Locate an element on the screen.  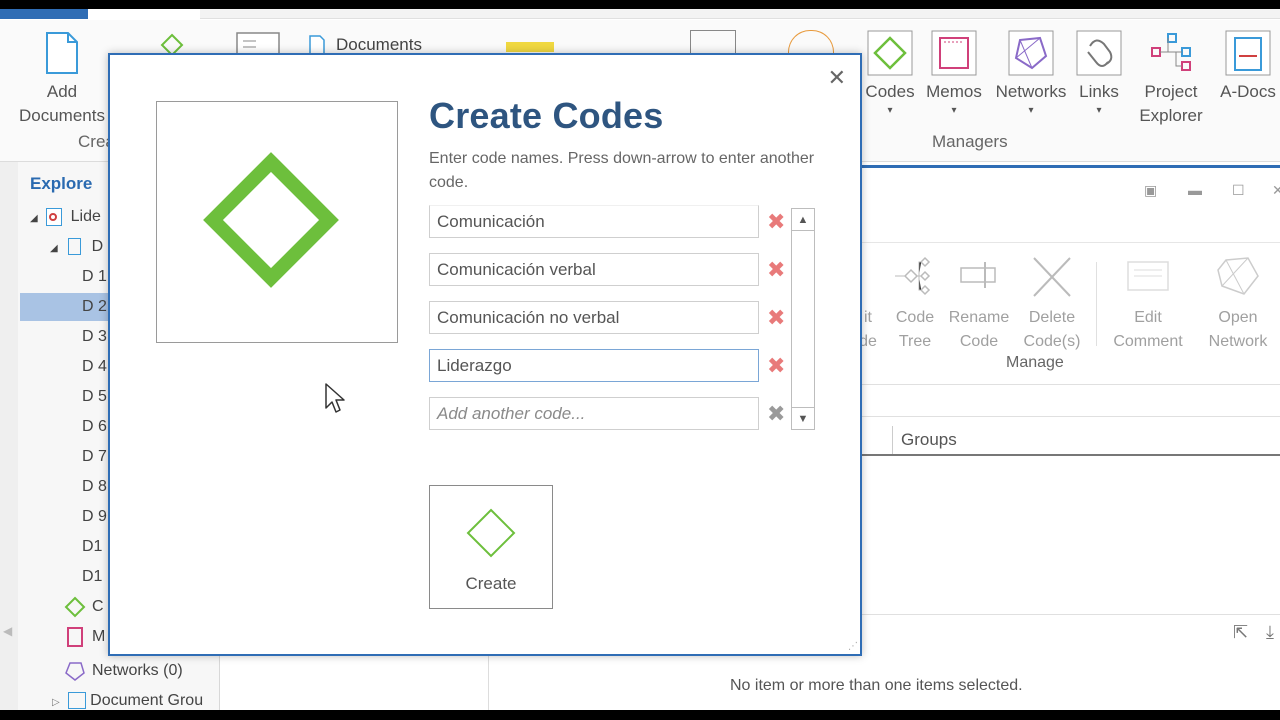
selection-status: No item or more than one items selected. is located at coordinates (876, 685).